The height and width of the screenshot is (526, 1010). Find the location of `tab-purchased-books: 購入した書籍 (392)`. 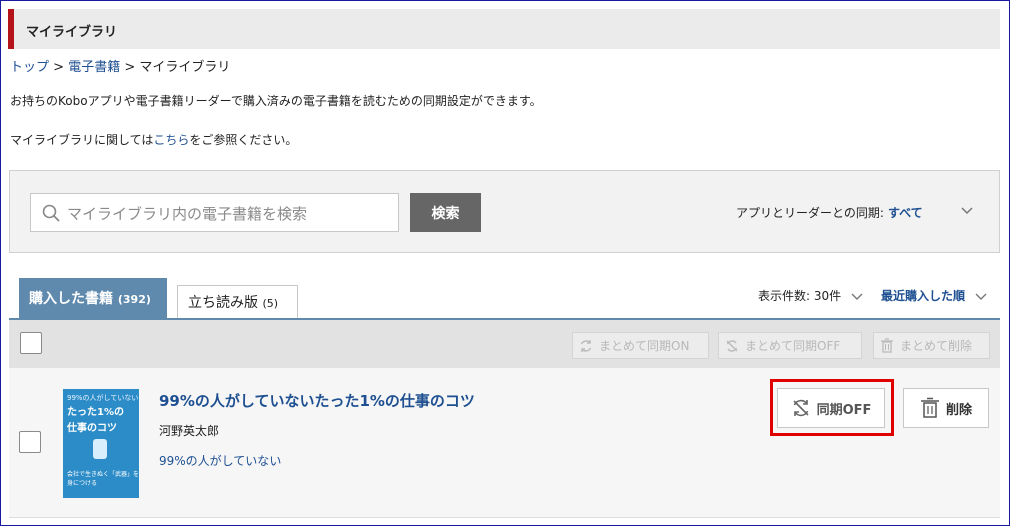

tab-purchased-books: 購入した書籍 (392) is located at coordinates (93, 298).